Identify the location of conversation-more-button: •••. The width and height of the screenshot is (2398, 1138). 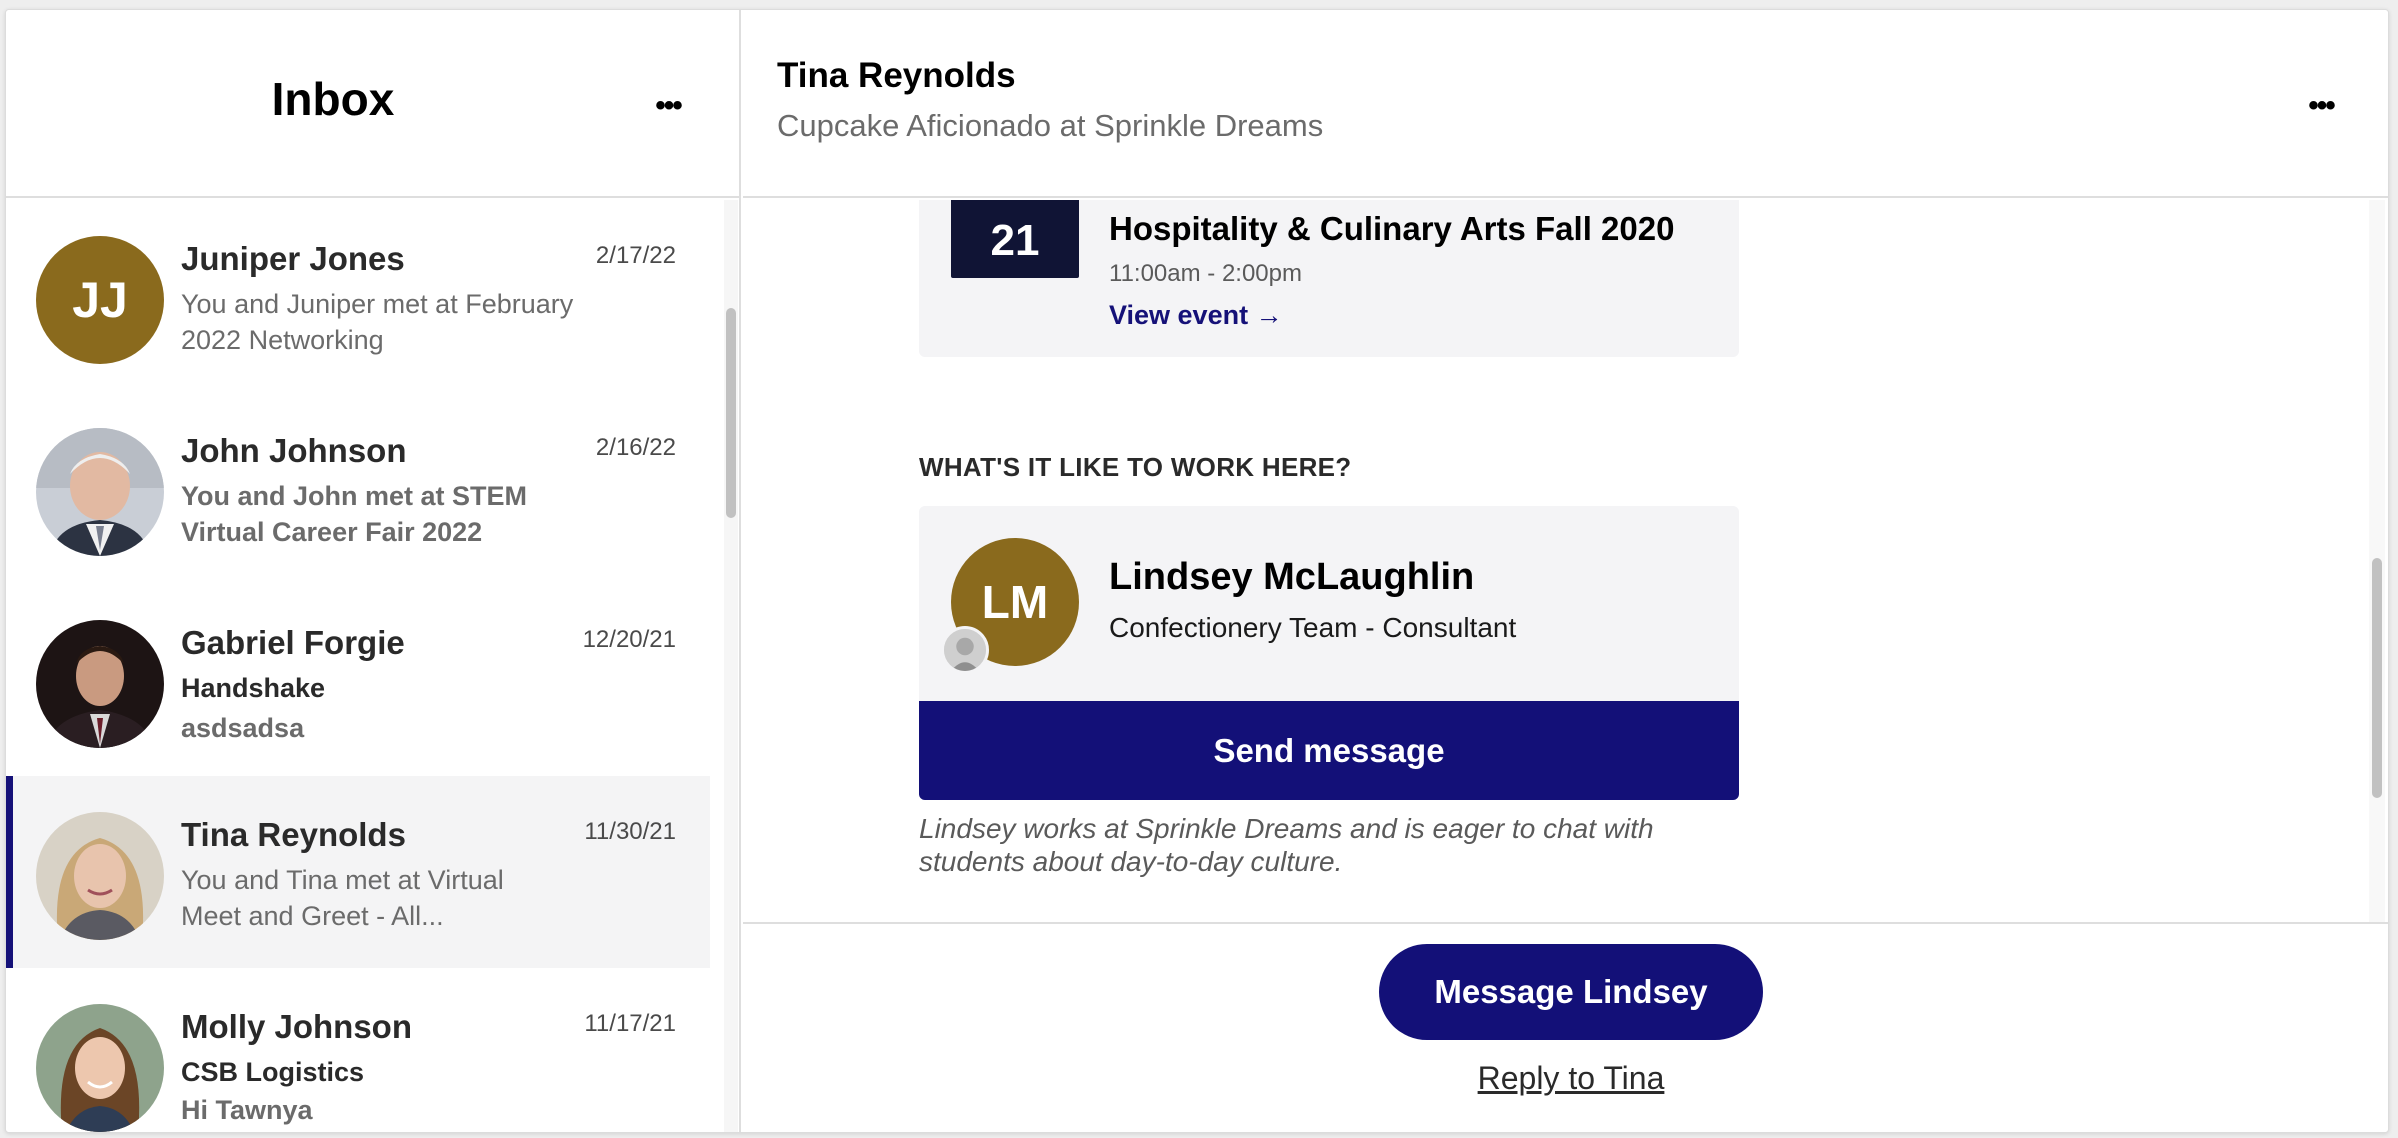
(2321, 106).